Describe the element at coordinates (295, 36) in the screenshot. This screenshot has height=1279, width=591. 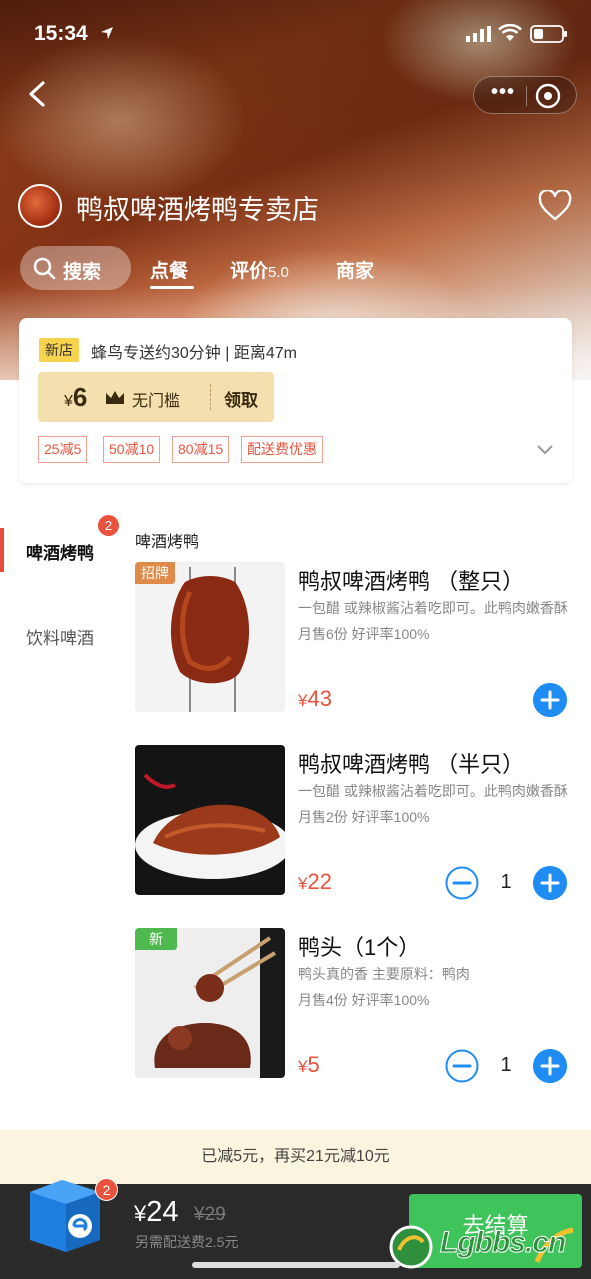
I see `status-bar: 15:34` at that location.